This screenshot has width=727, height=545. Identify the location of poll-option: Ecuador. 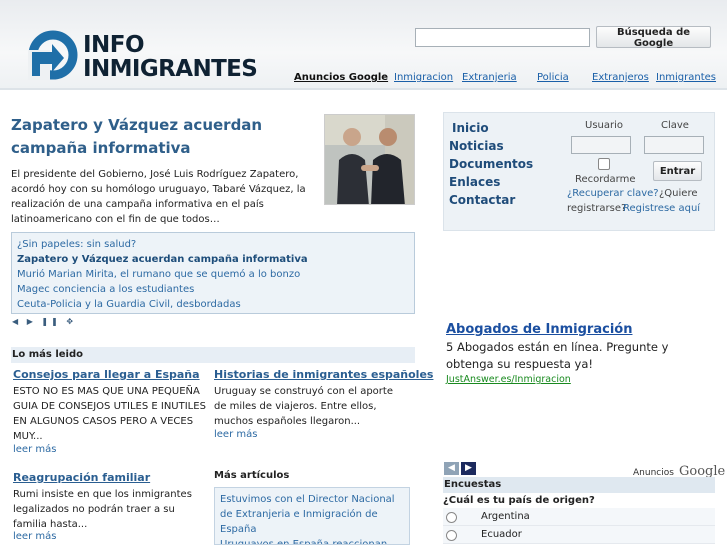
(579, 535).